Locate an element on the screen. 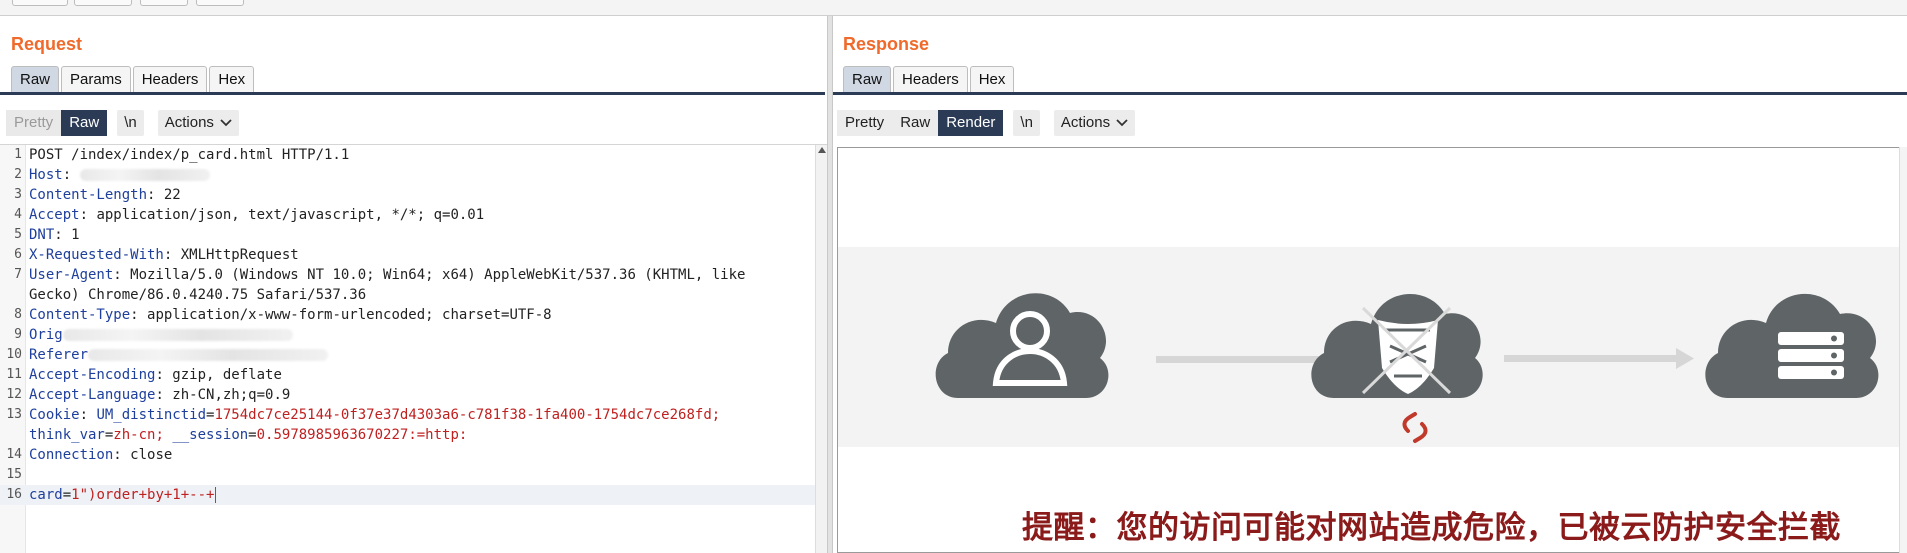 This screenshot has height=553, width=1907. line-number: 11 is located at coordinates (14, 374).